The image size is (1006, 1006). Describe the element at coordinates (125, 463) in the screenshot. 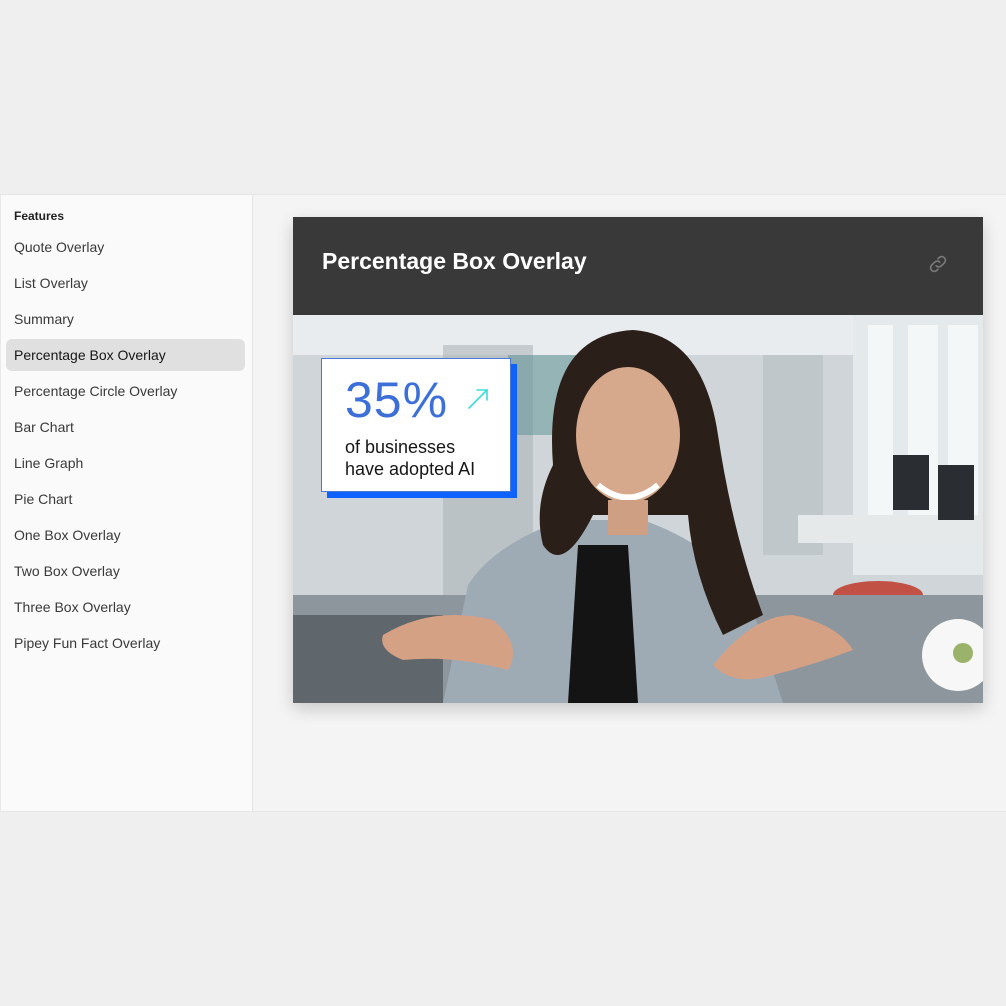

I see `sidebar-item-line-graph: Line Graph` at that location.